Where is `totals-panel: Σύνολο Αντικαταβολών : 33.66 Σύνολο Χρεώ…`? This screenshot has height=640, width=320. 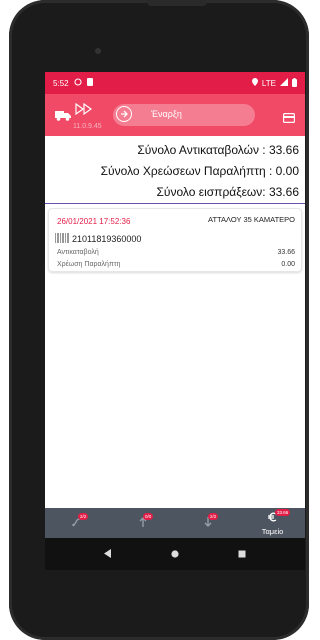 totals-panel: Σύνολο Αντικαταβολών : 33.66 Σύνολο Χρεώ… is located at coordinates (175, 170).